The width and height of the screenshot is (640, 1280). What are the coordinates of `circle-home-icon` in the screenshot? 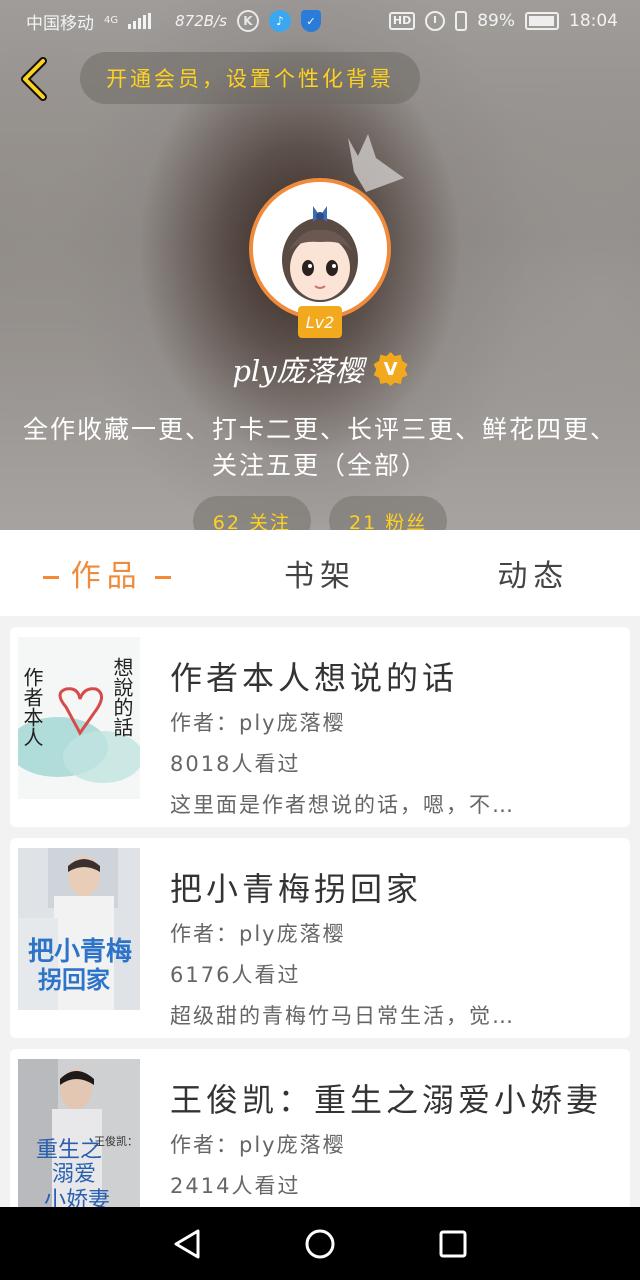 It's located at (320, 1243).